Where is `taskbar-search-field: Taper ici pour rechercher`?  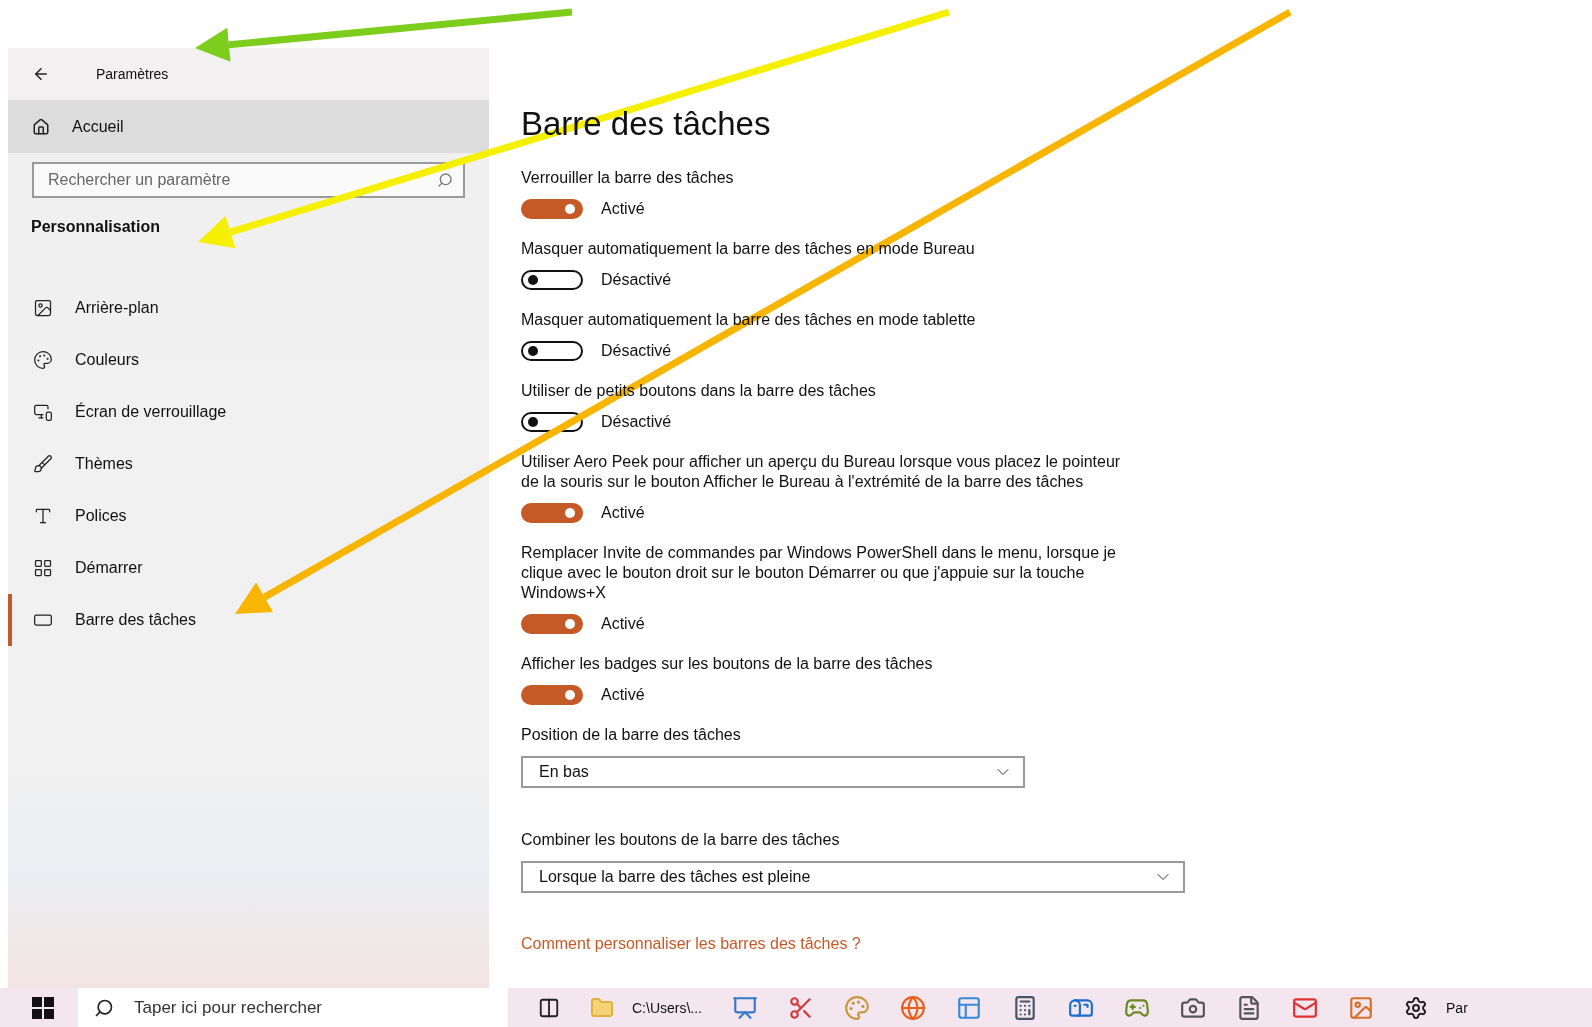
taskbar-search-field: Taper ici pour rechercher is located at coordinates (293, 1007).